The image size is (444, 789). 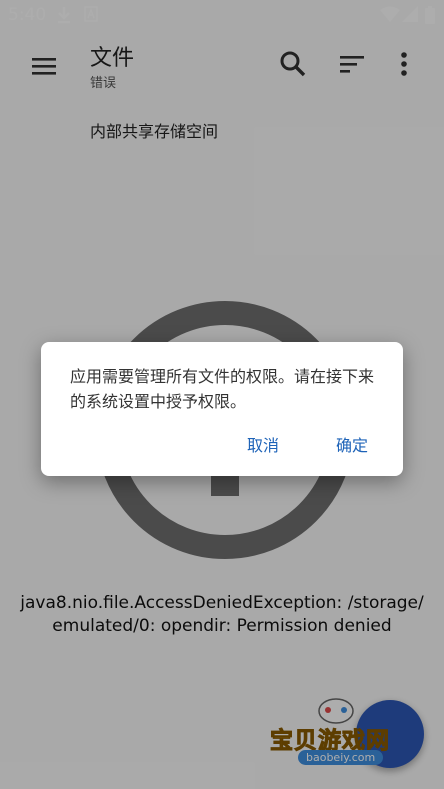 I want to click on dialog-message: 应用需要管理所有文件的权限。请在接下来的系统设置中授予权限。, so click(x=222, y=389).